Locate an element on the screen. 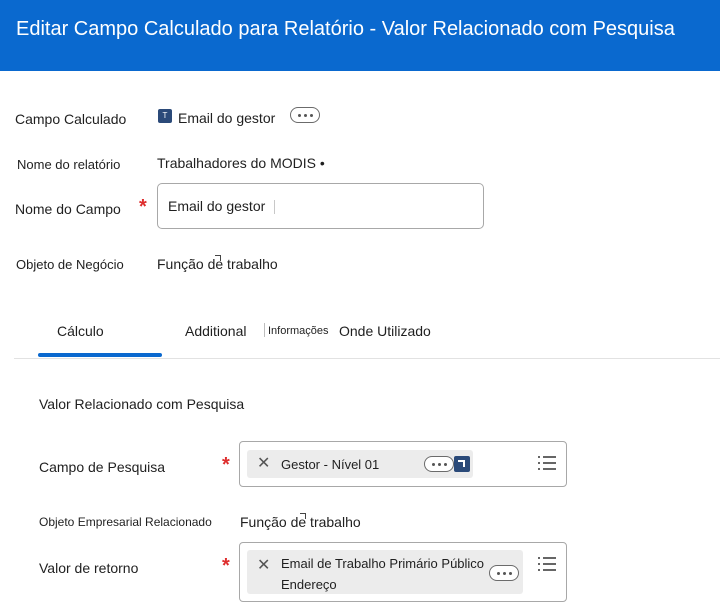 The width and height of the screenshot is (720, 609). return-value-line1: Email de Trabalho Primário Público is located at coordinates (383, 563).